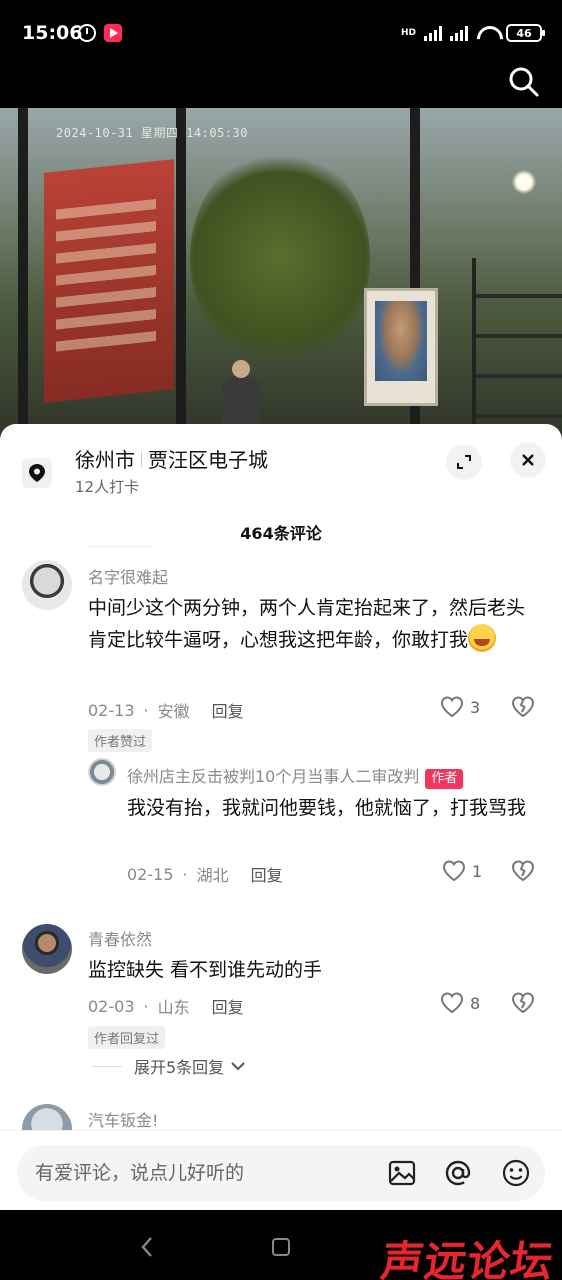  I want to click on comment-date: 02-03, so click(111, 1006).